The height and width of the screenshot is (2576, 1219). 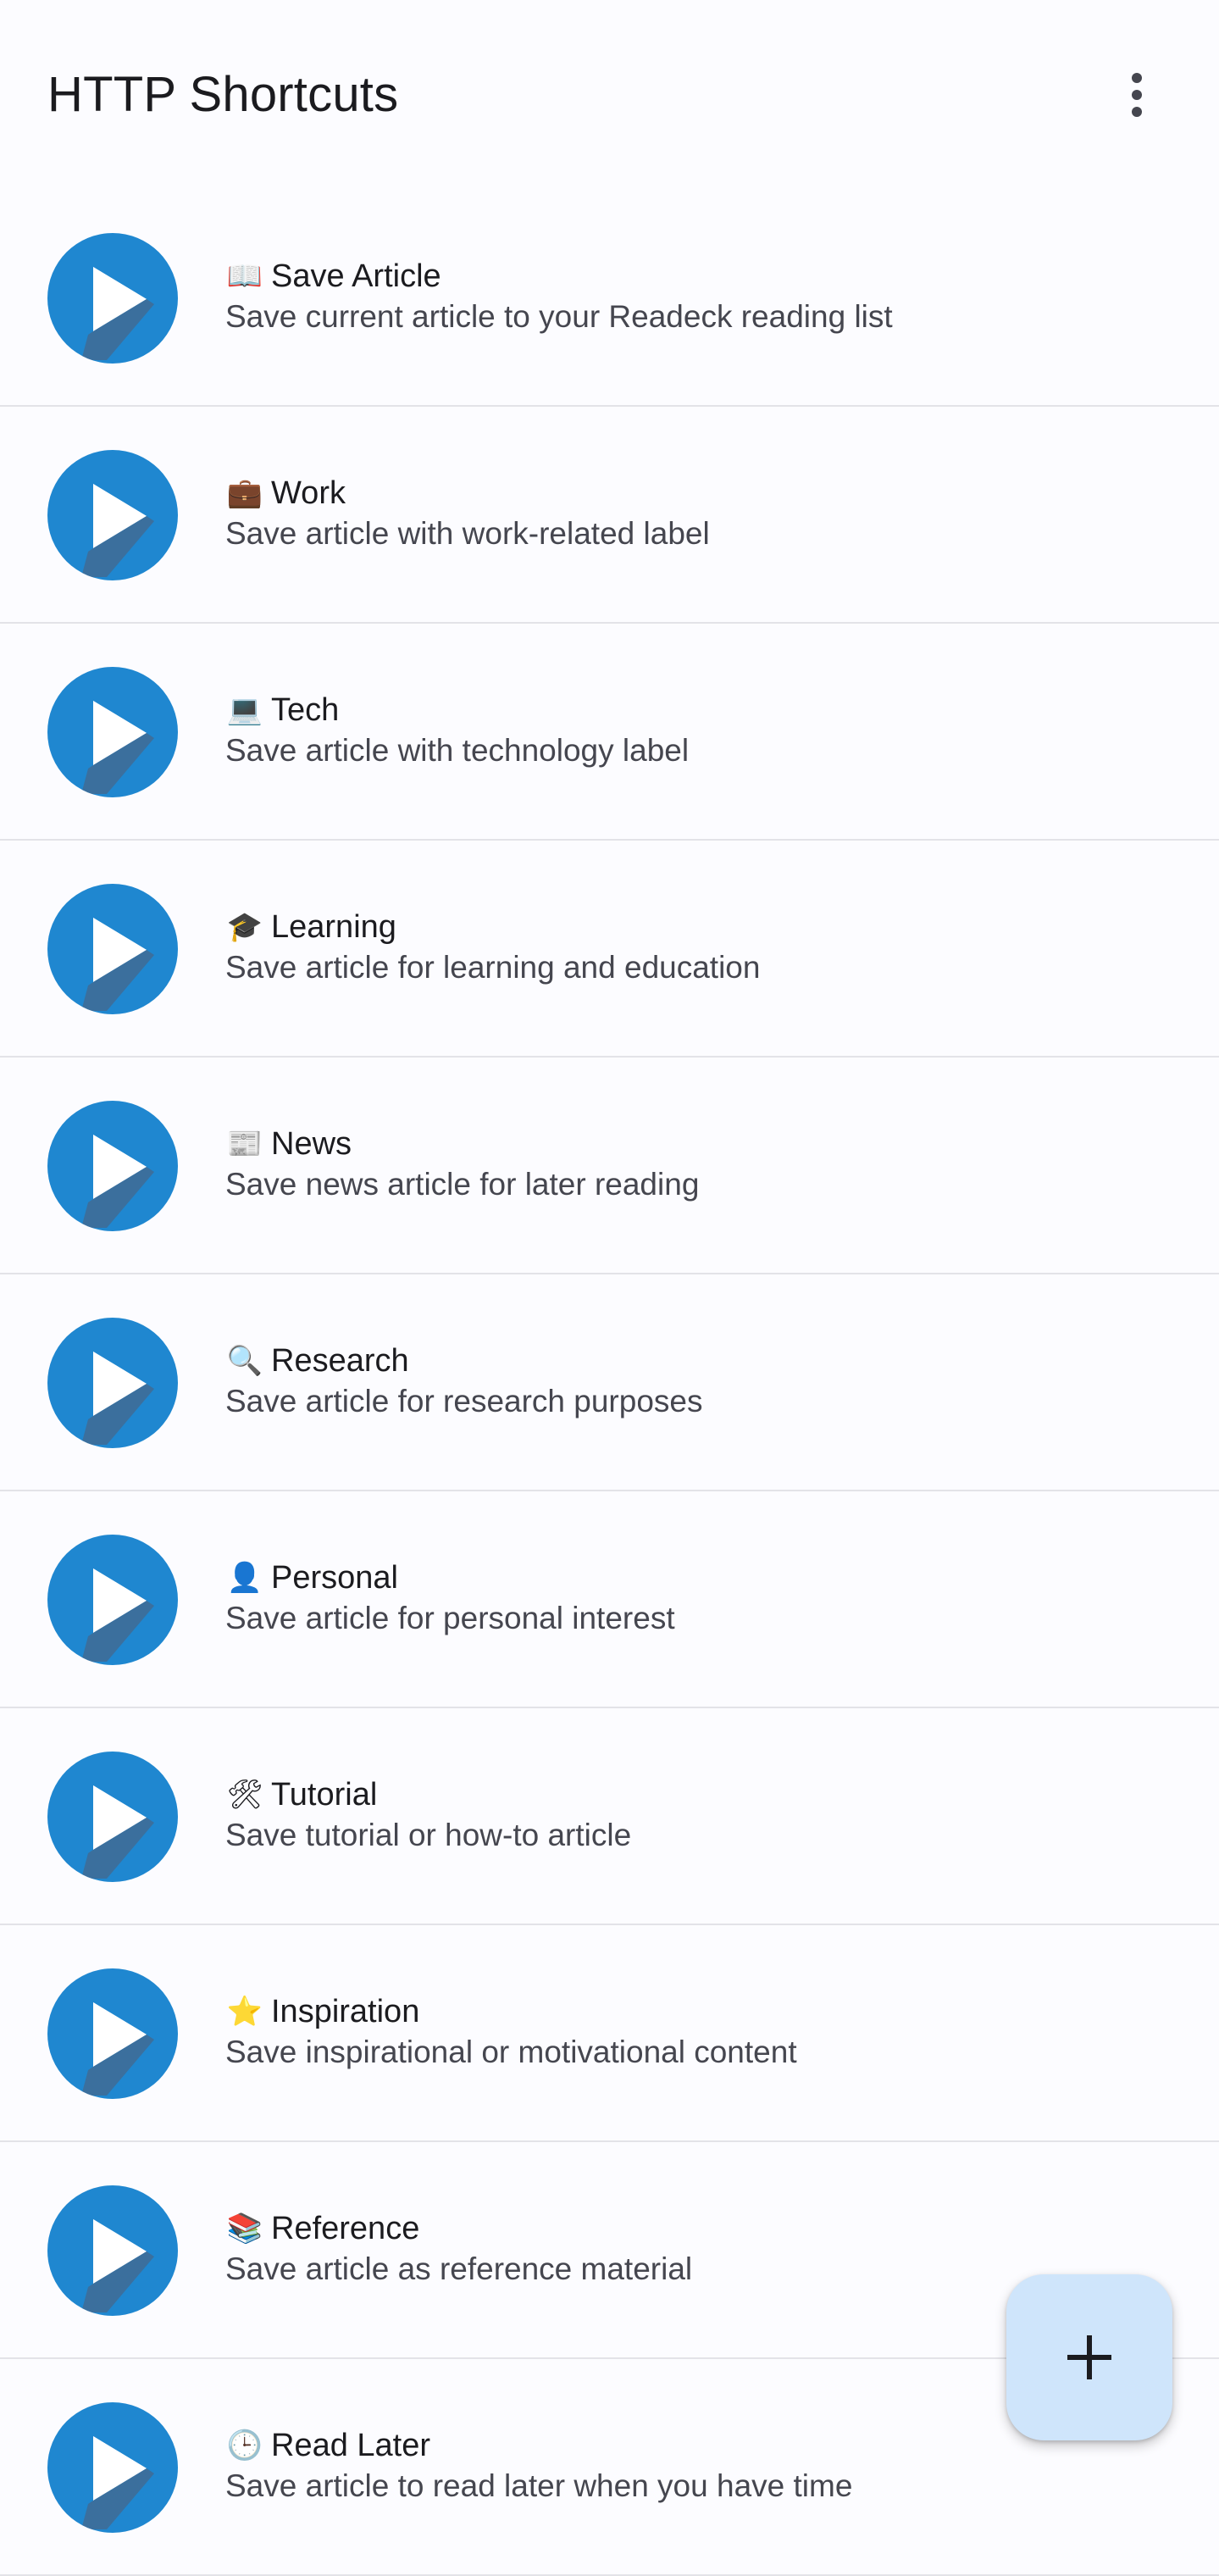 I want to click on magnifier-icon: 🔍, so click(x=244, y=1361).